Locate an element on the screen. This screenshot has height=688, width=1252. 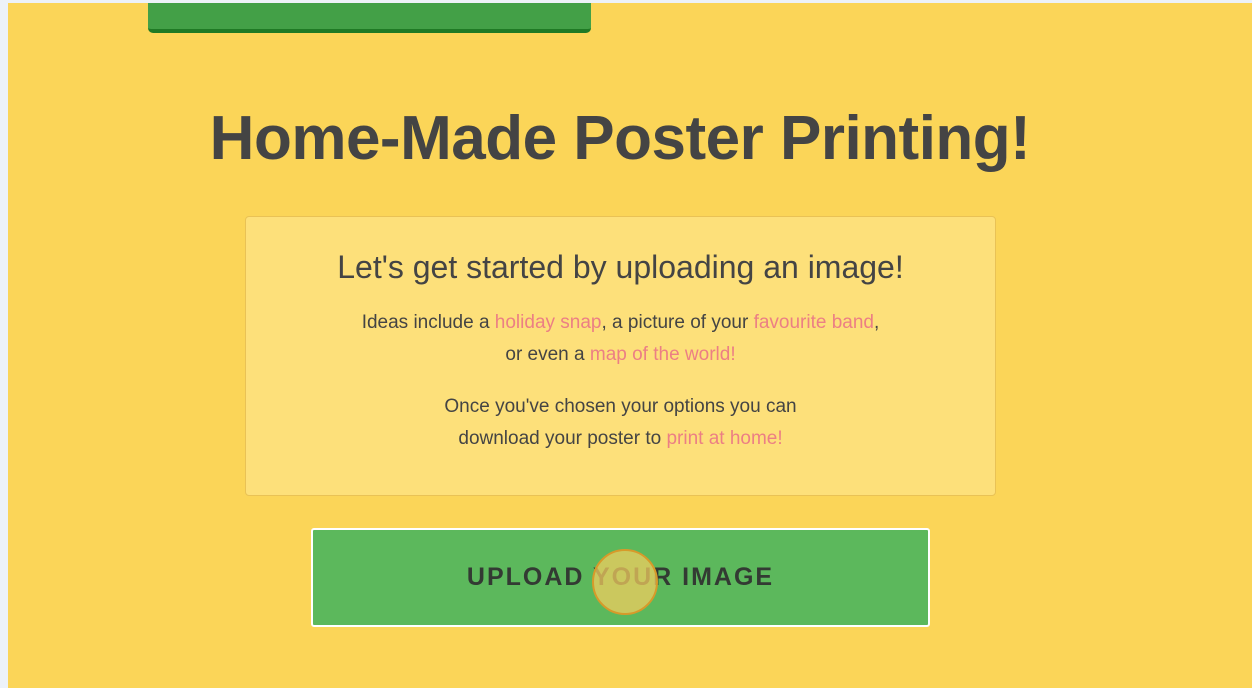
options-text-2: download your poster to is located at coordinates (562, 438).